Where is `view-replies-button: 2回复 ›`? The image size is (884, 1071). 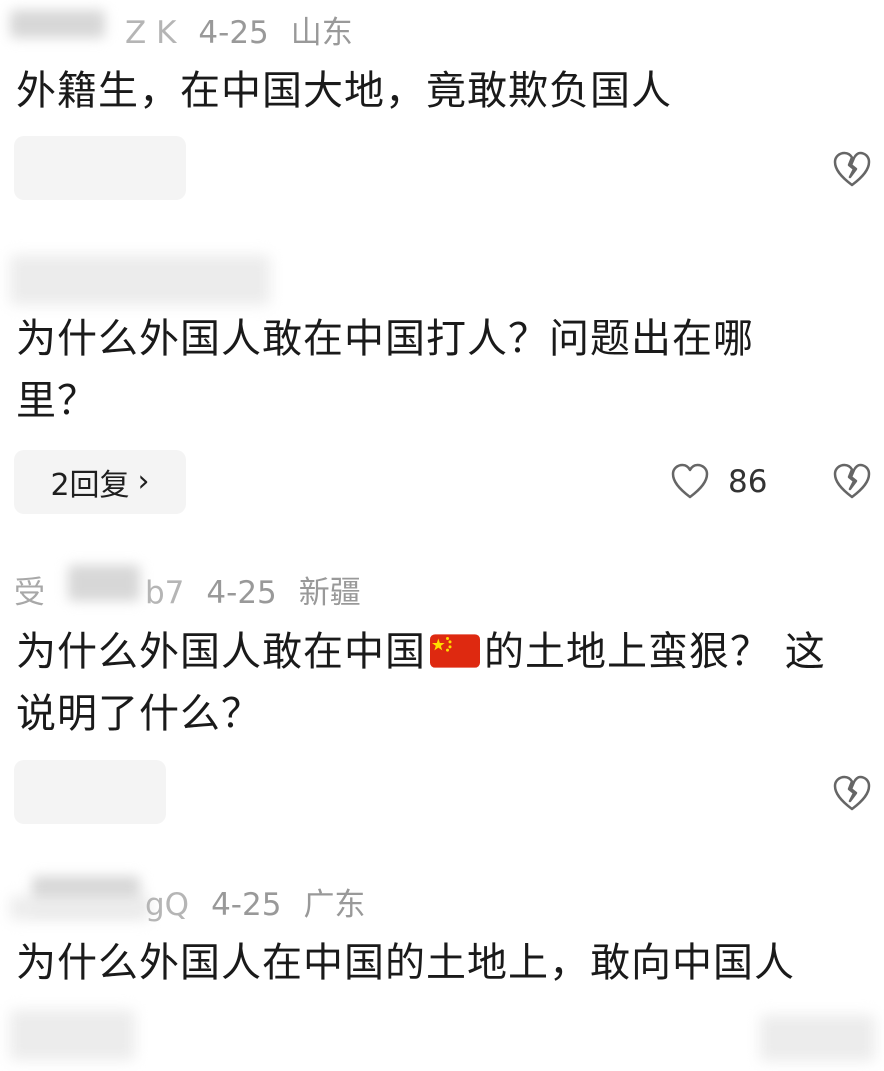
view-replies-button: 2回复 › is located at coordinates (100, 482).